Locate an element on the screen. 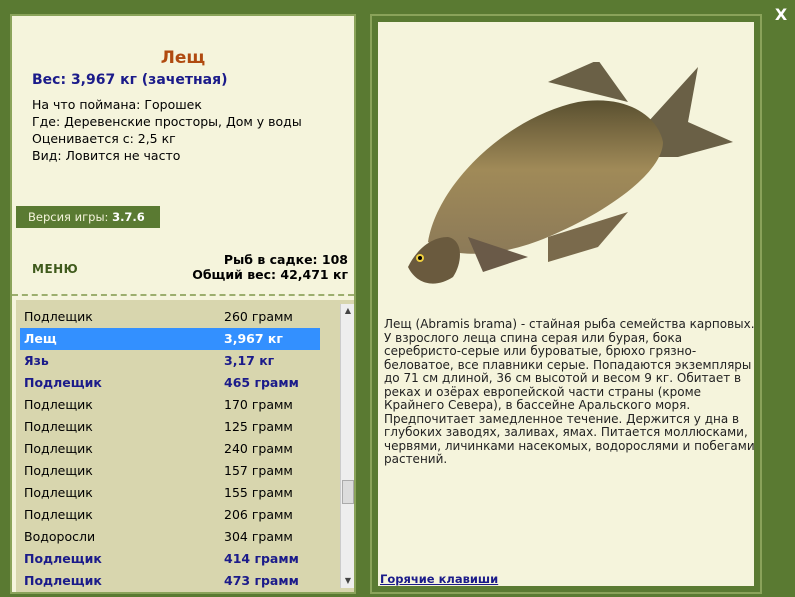 This screenshot has height=597, width=795. catch-weight: 3,967 кг is located at coordinates (253, 338).